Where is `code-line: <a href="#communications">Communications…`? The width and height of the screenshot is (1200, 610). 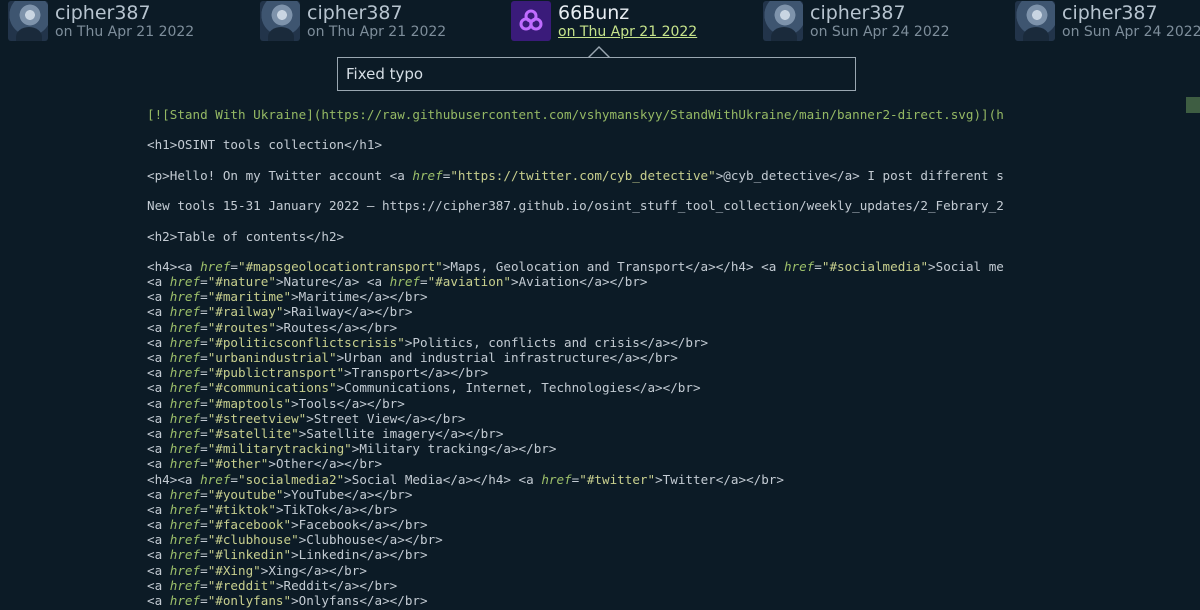 code-line: <a href="#communications">Communications… is located at coordinates (424, 388).